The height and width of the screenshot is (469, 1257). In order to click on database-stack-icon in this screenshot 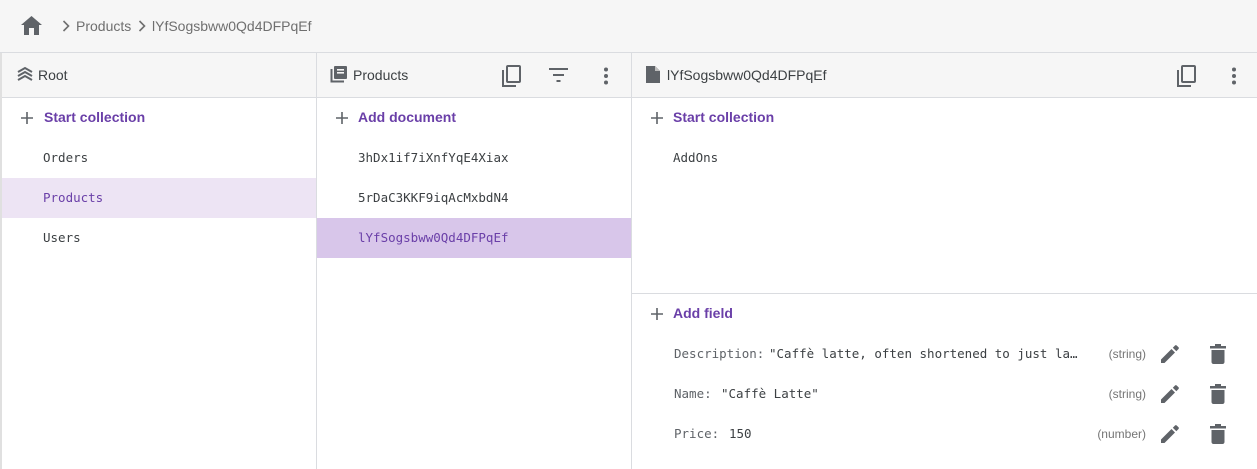, I will do `click(25, 73)`.